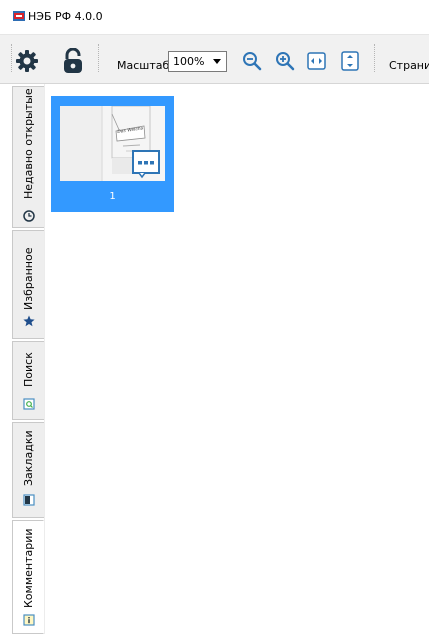  What do you see at coordinates (29, 404) in the screenshot?
I see `search-page-icon` at bounding box center [29, 404].